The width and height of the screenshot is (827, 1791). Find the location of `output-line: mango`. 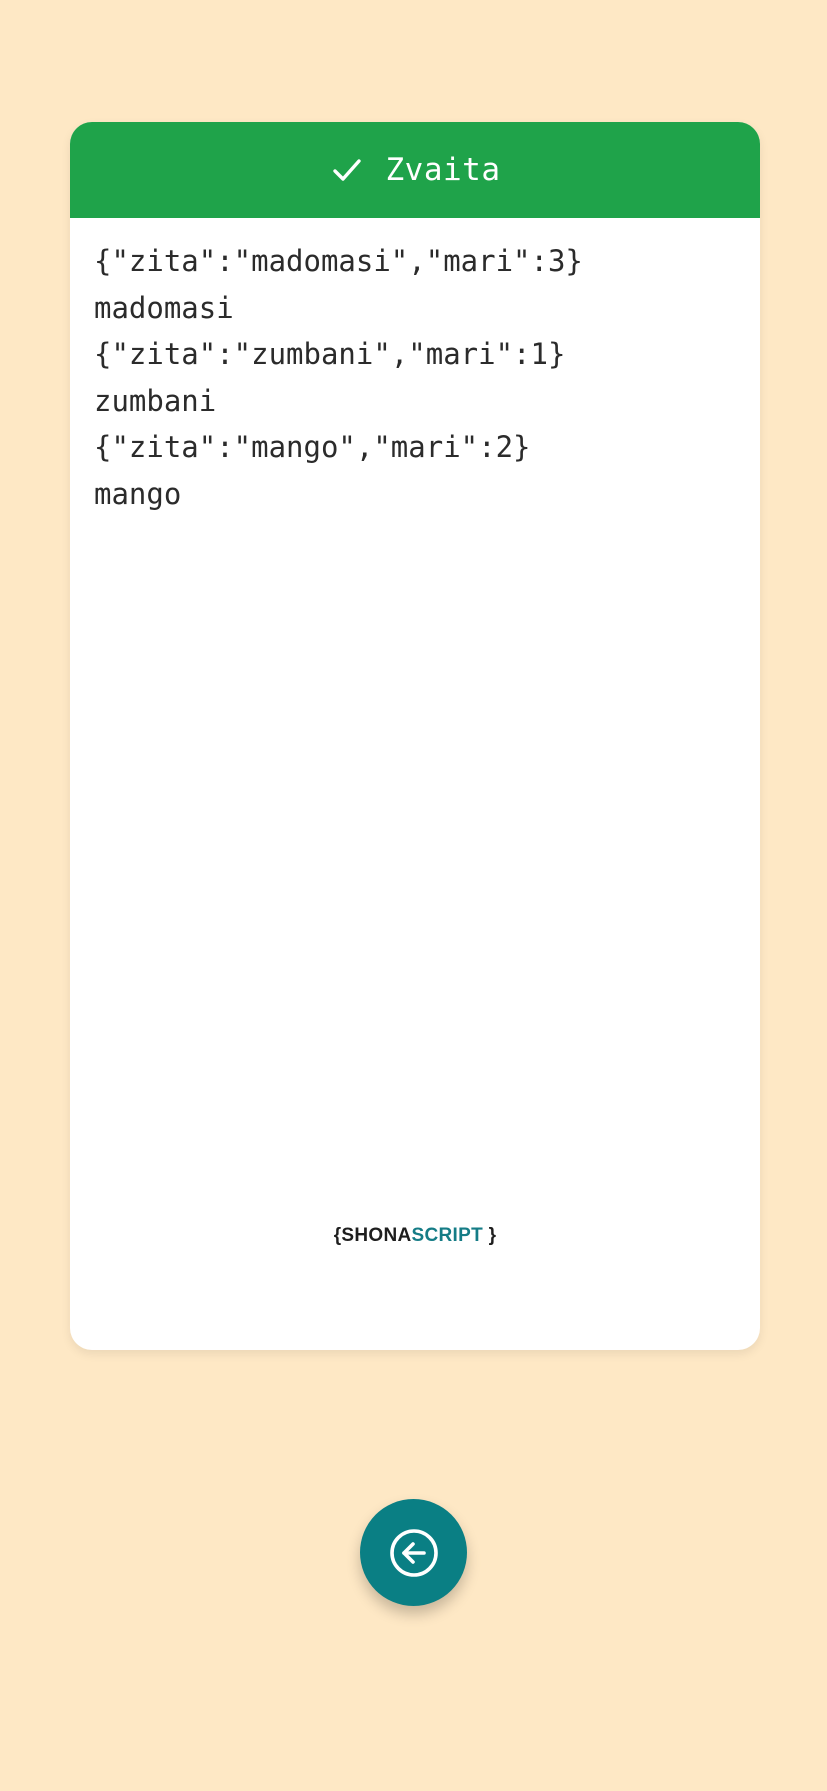

output-line: mango is located at coordinates (138, 493).